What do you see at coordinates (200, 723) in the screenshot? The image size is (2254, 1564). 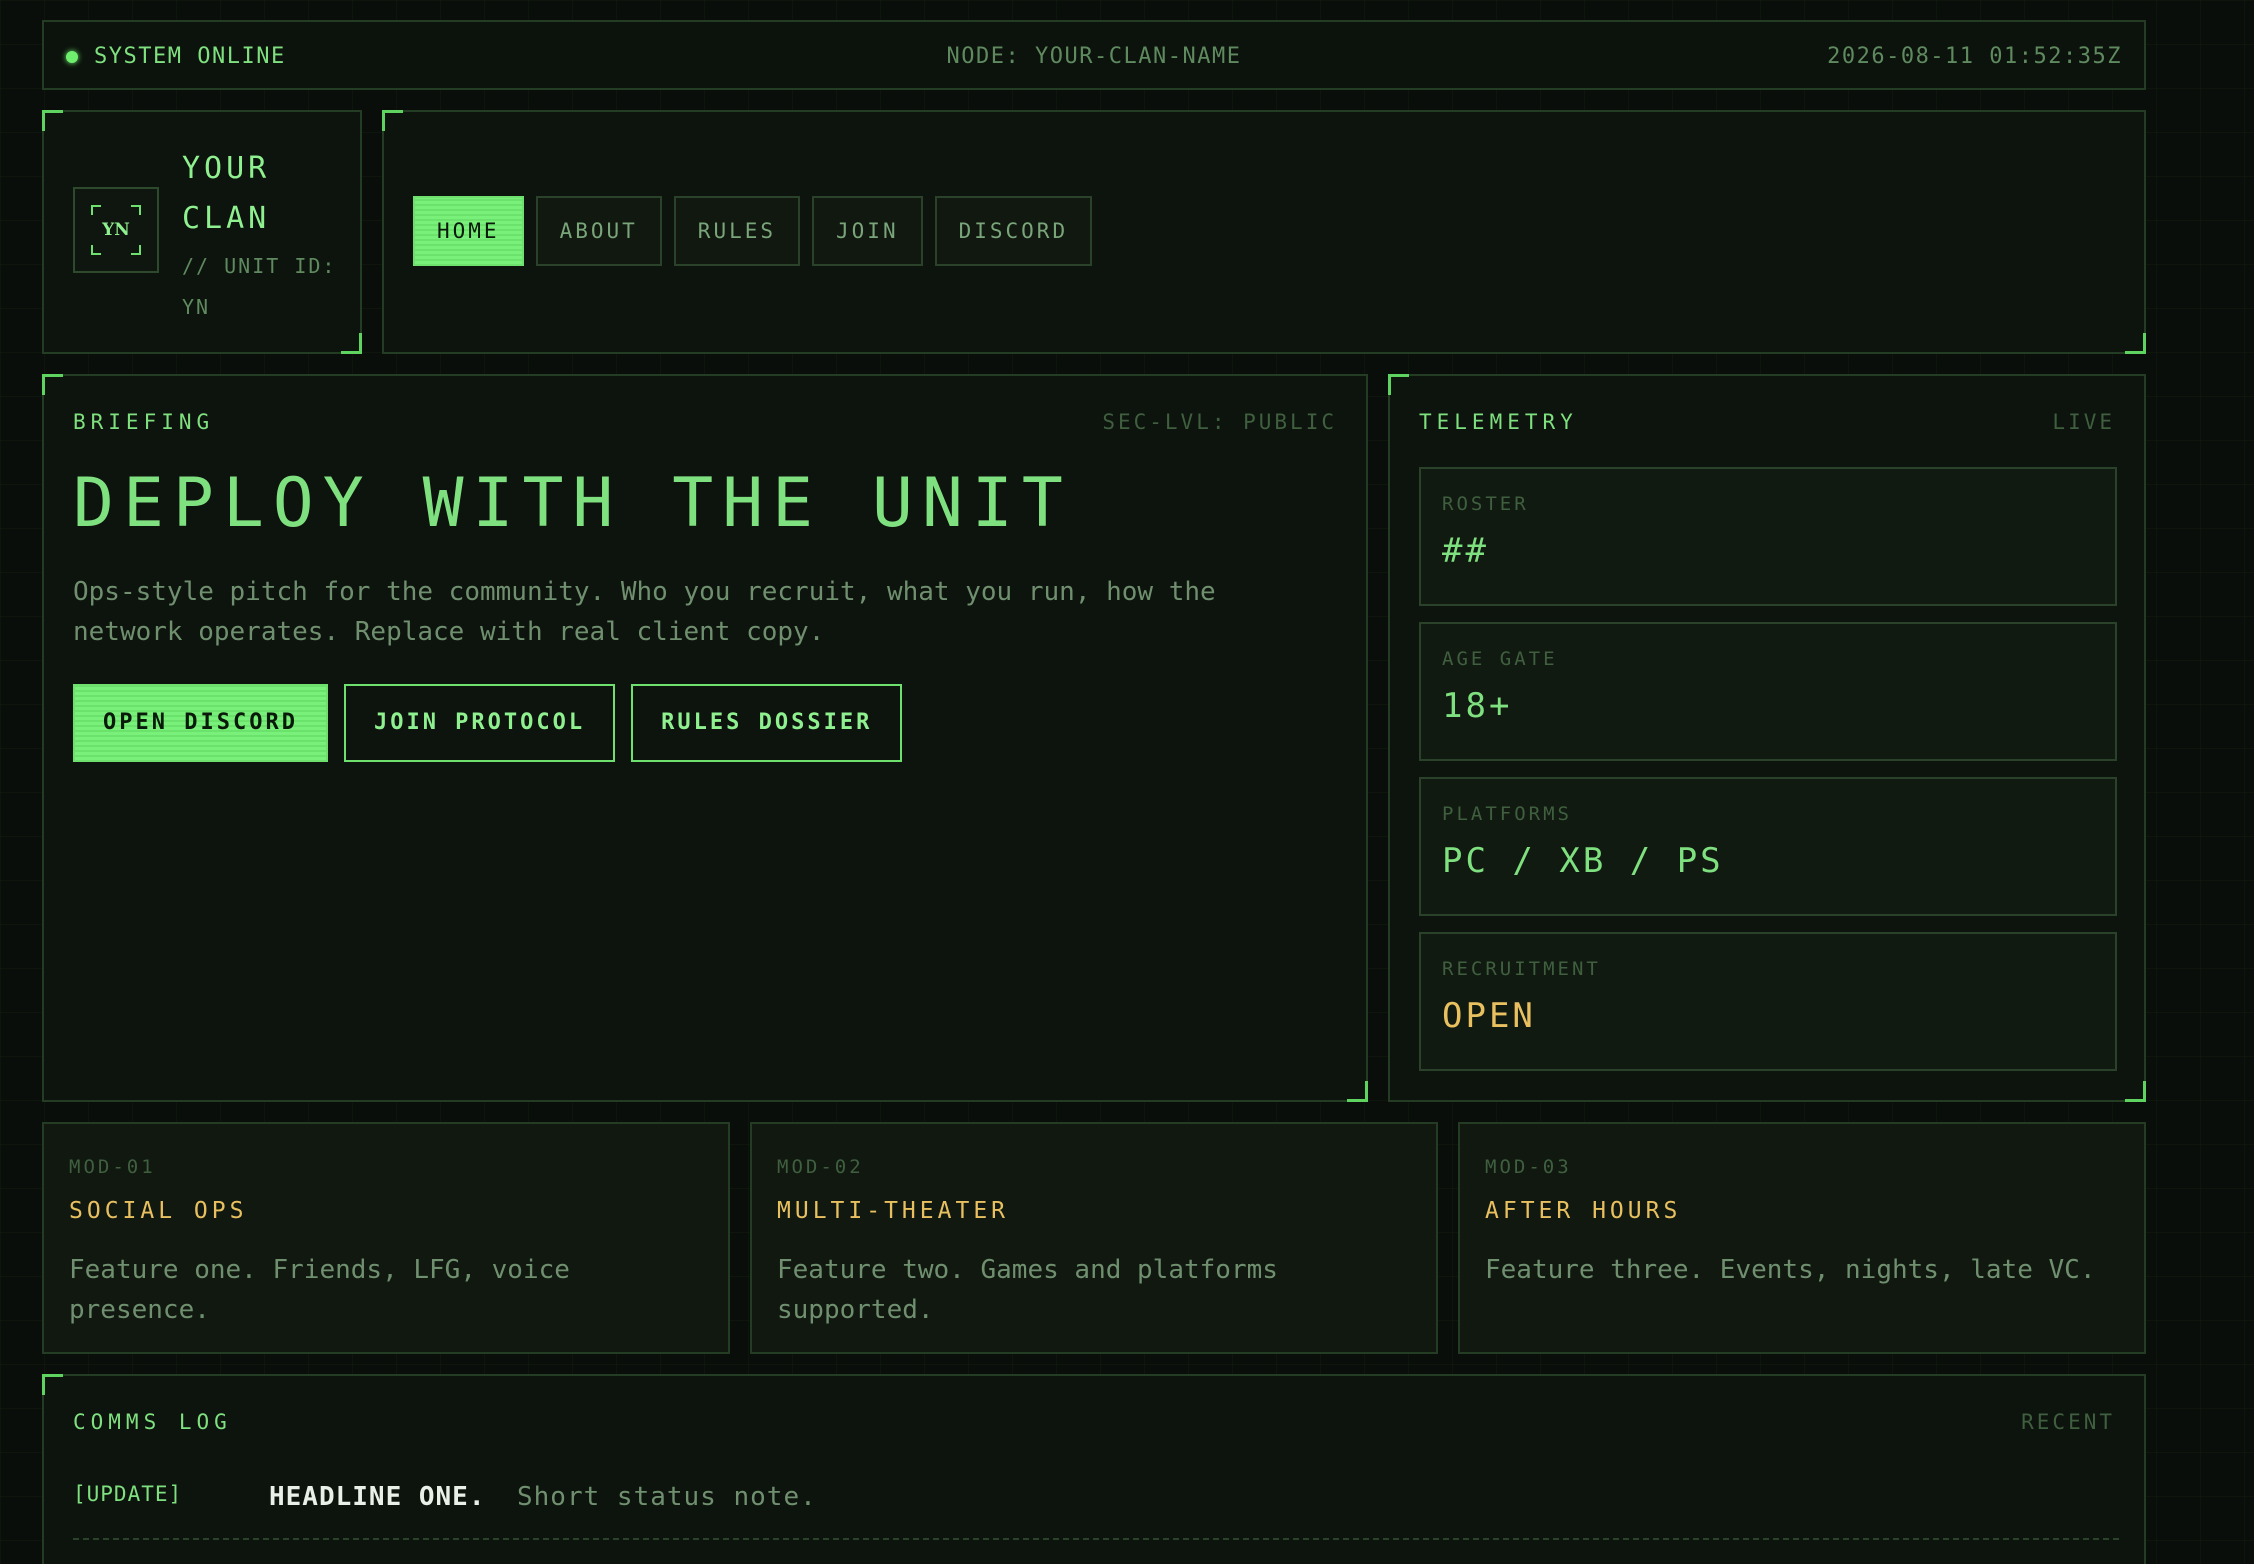 I see `open-discord-button: OPEN DISCORD` at bounding box center [200, 723].